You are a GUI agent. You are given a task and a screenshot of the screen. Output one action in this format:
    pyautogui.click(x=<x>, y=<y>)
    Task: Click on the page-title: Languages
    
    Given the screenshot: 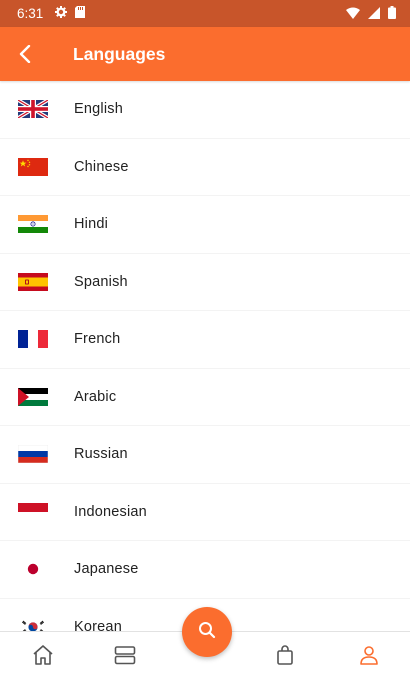 What is the action you would take?
    pyautogui.click(x=119, y=53)
    